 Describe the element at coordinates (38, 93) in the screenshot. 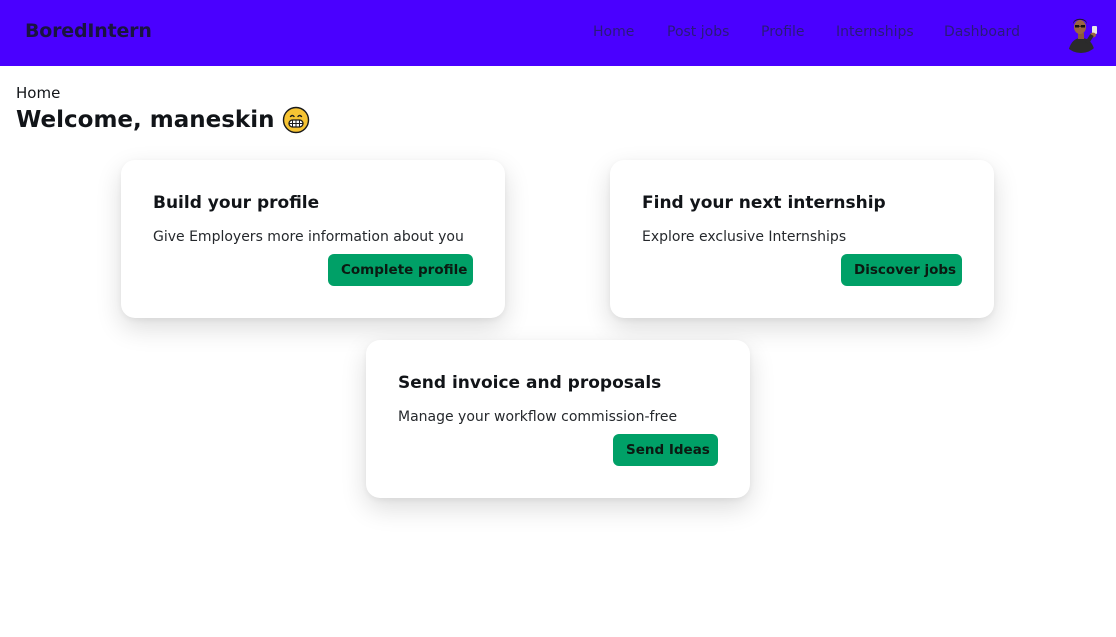

I see `breadcrumb: Home` at that location.